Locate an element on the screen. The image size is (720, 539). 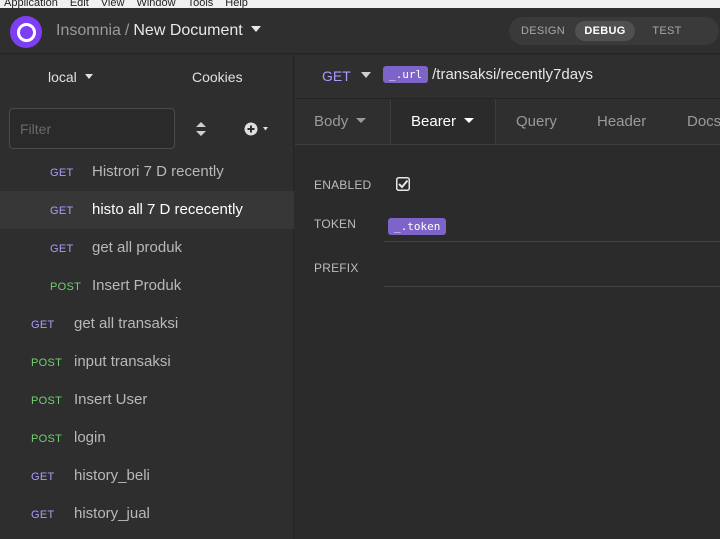
menu-help: Help is located at coordinates (236, 4).